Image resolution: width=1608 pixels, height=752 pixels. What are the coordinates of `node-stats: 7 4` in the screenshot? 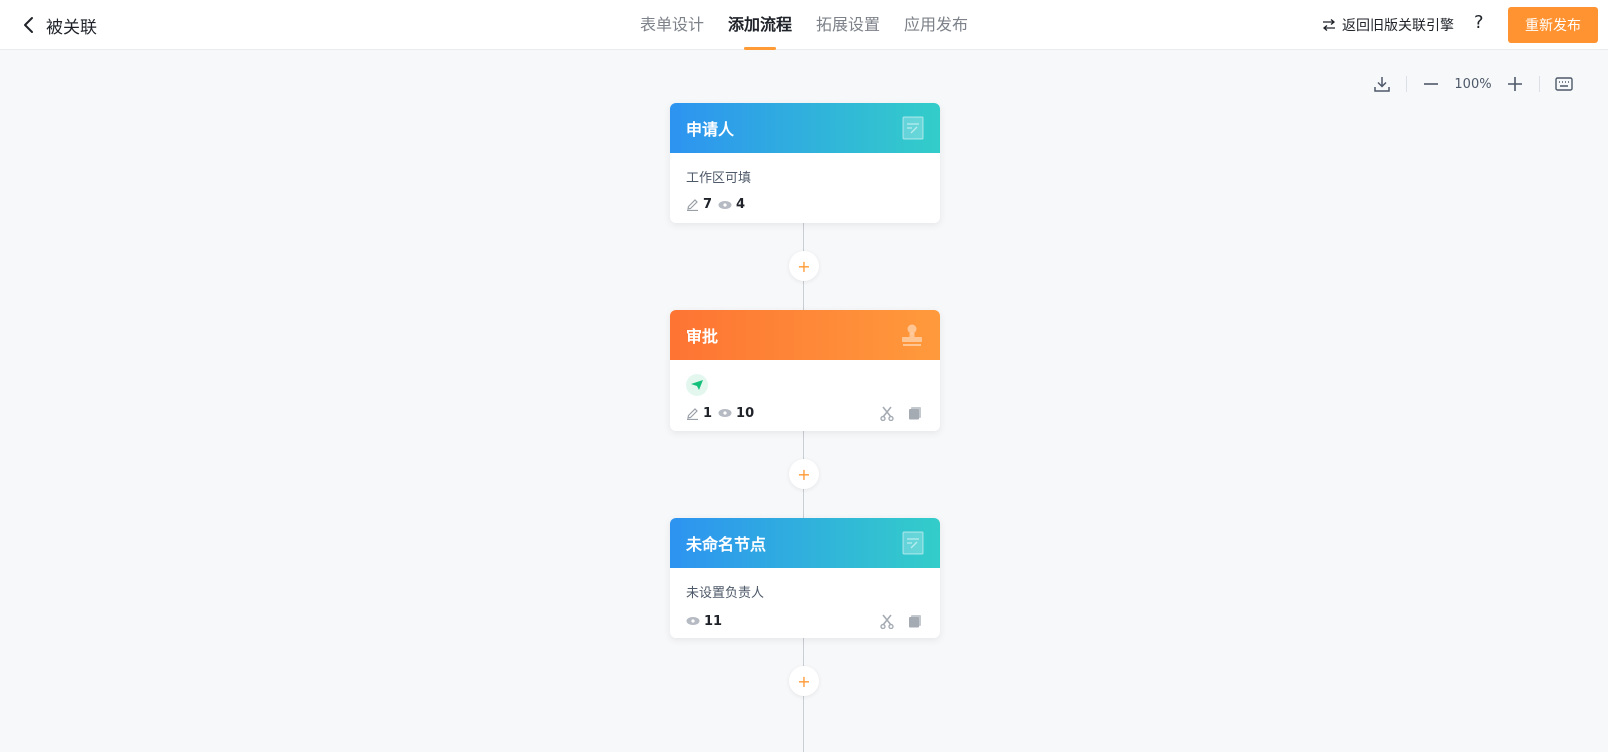 It's located at (805, 204).